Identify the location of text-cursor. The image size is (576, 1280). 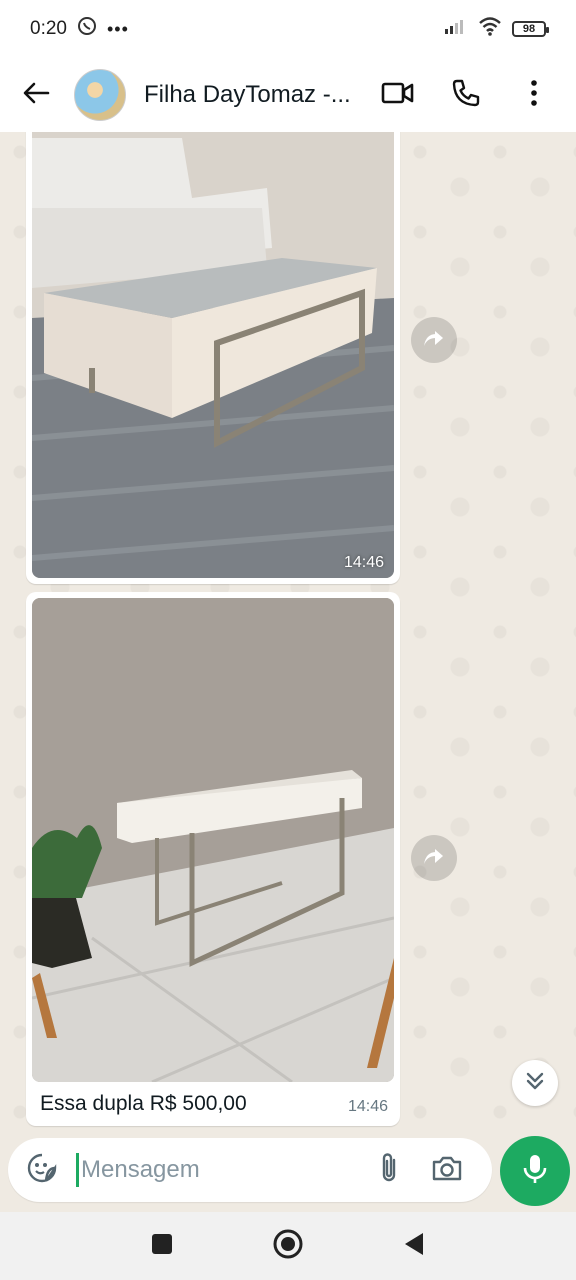
(77, 1170).